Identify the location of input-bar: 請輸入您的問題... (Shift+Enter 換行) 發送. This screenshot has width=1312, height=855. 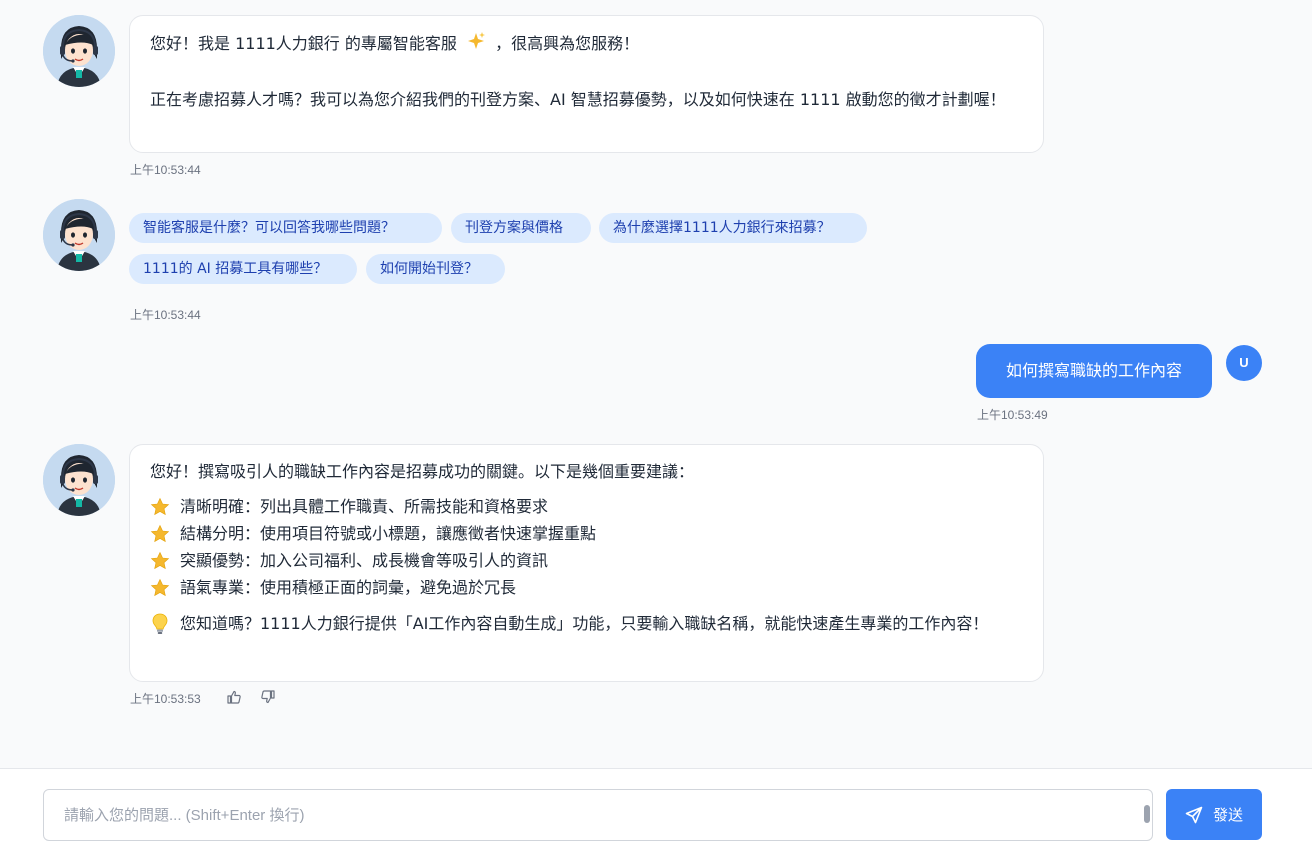
(656, 811).